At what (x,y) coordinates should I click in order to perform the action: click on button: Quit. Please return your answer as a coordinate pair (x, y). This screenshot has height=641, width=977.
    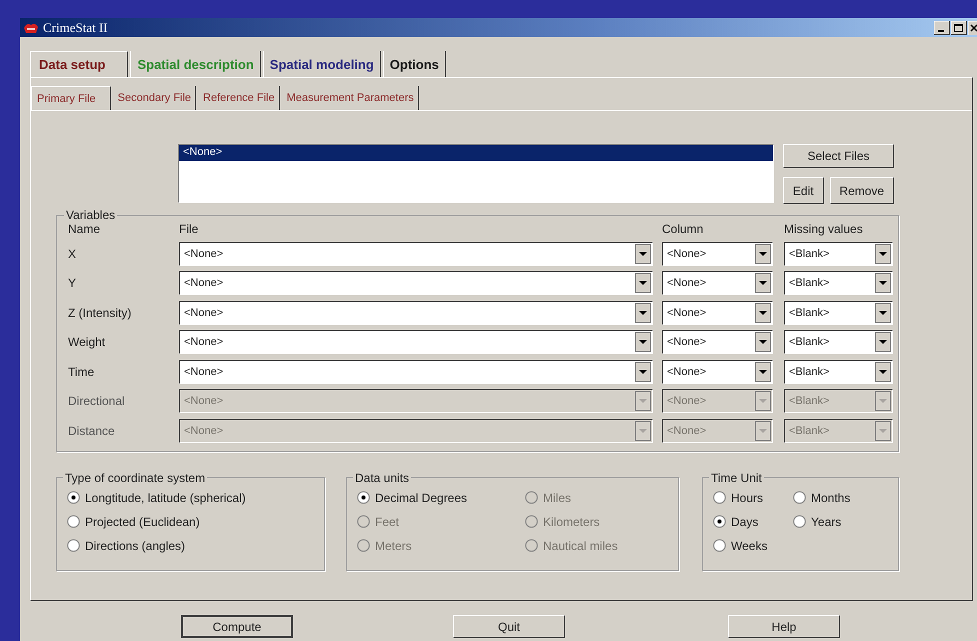
    Looking at the image, I should click on (509, 626).